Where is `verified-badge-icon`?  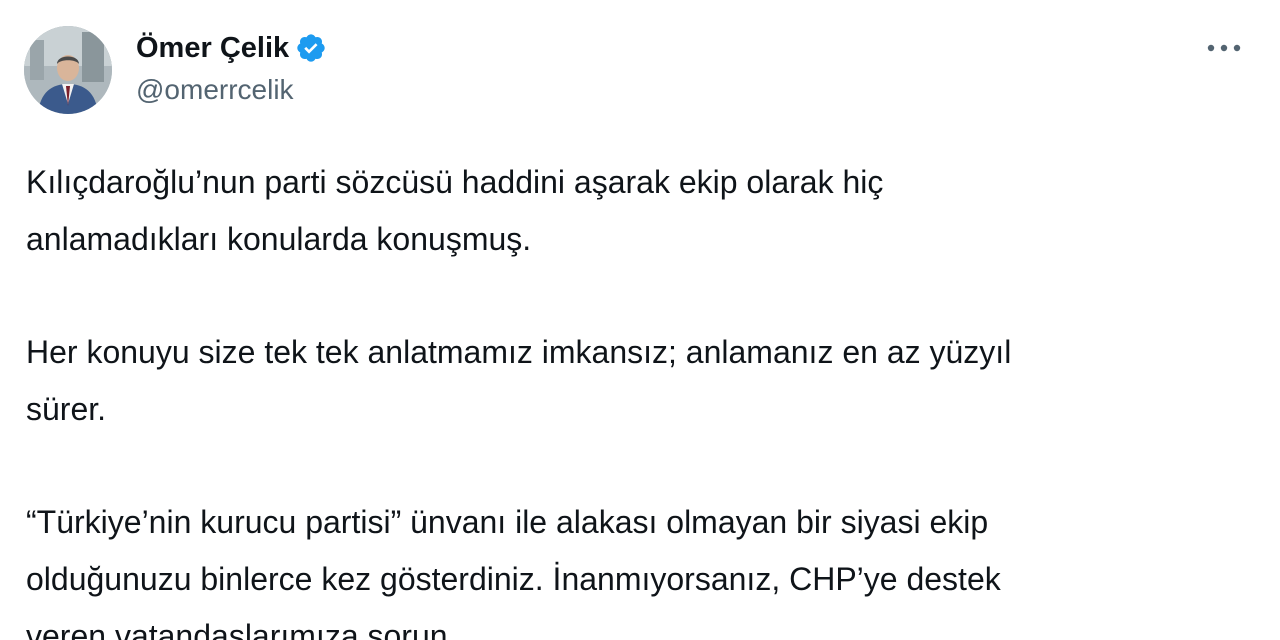
verified-badge-icon is located at coordinates (311, 48).